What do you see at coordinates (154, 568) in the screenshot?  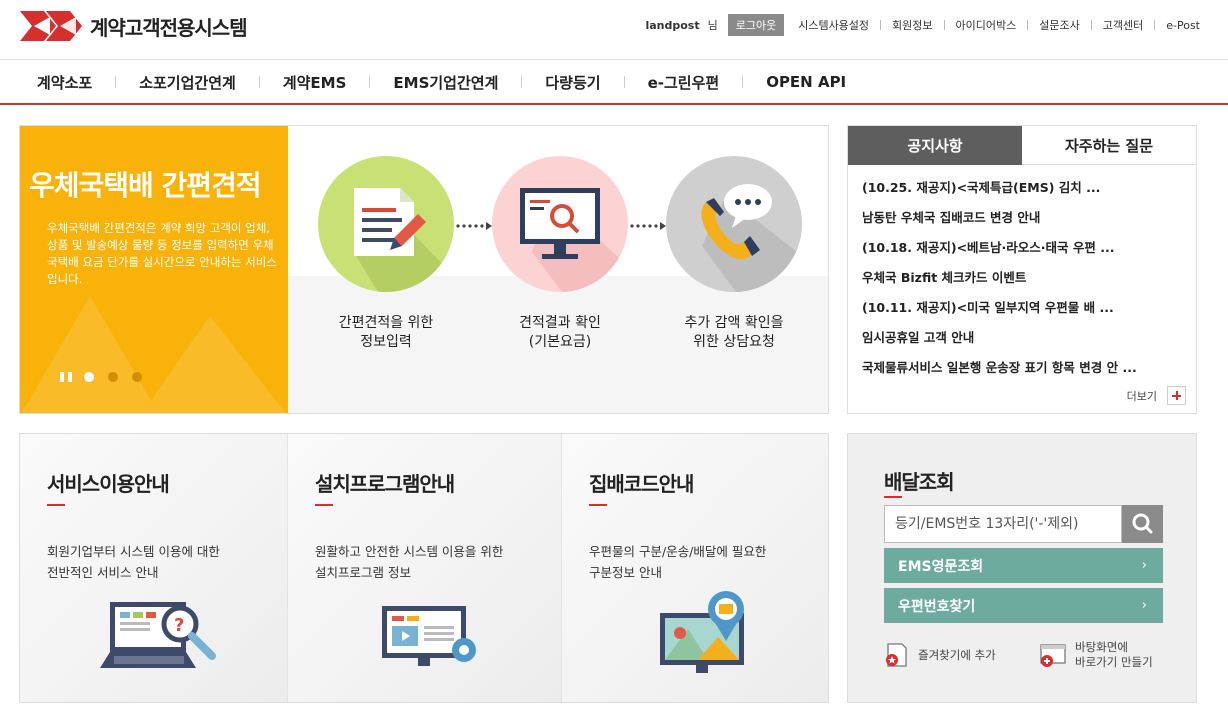 I see `card-service-guide: 서비스이용안내 회원기업부터 시스템 이용에 대한 전반적인 서비스 안내 ?` at bounding box center [154, 568].